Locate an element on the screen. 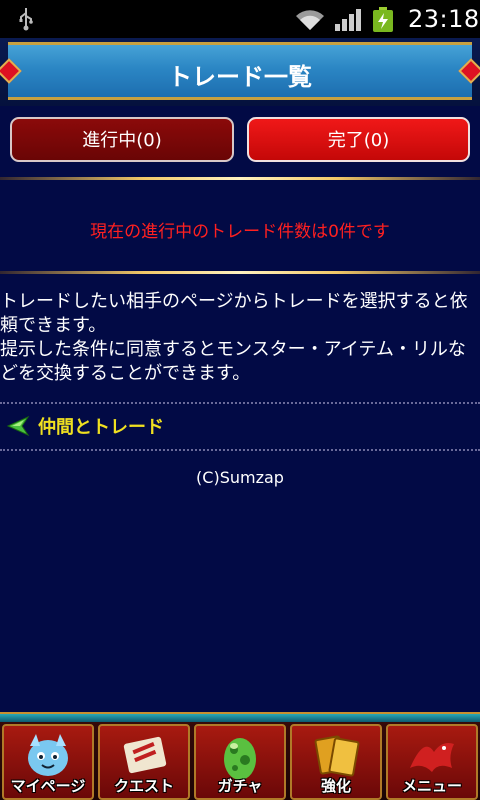 The width and height of the screenshot is (480, 800). nav-quest-label: クエスト is located at coordinates (143, 786).